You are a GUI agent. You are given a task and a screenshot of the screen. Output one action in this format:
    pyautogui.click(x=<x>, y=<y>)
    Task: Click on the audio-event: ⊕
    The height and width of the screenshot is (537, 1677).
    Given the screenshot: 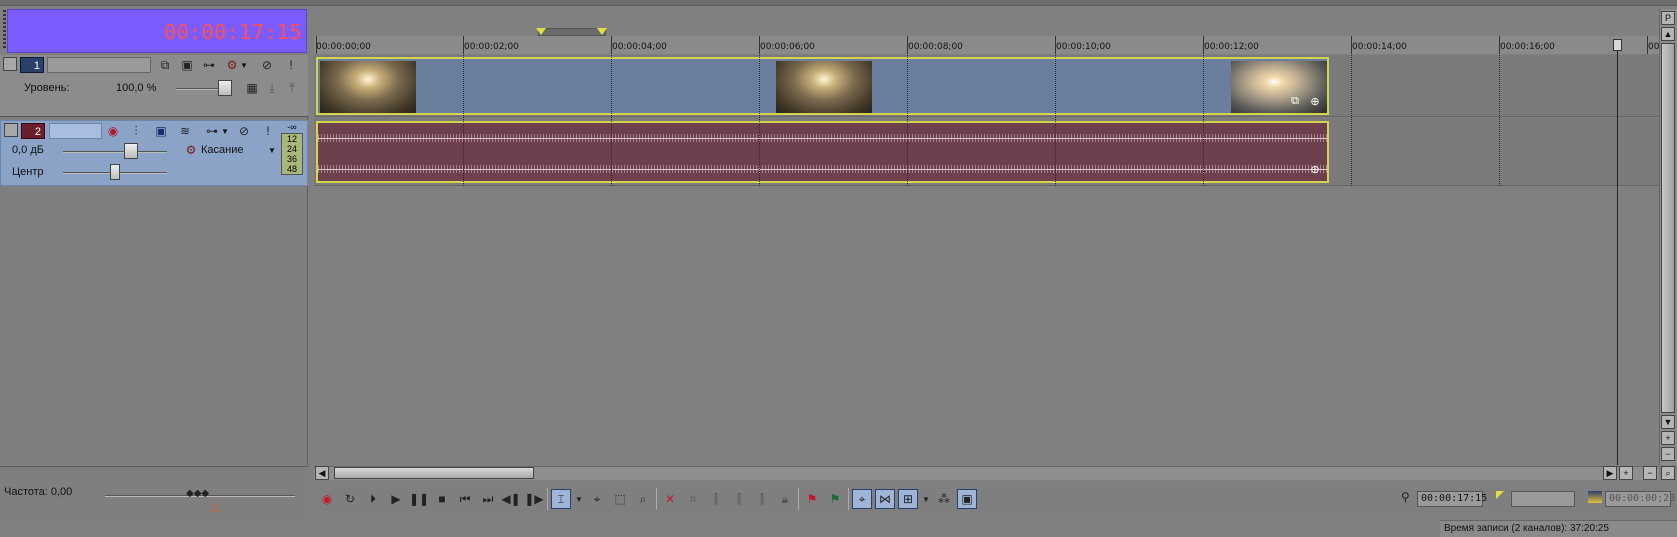 What is the action you would take?
    pyautogui.click(x=822, y=152)
    